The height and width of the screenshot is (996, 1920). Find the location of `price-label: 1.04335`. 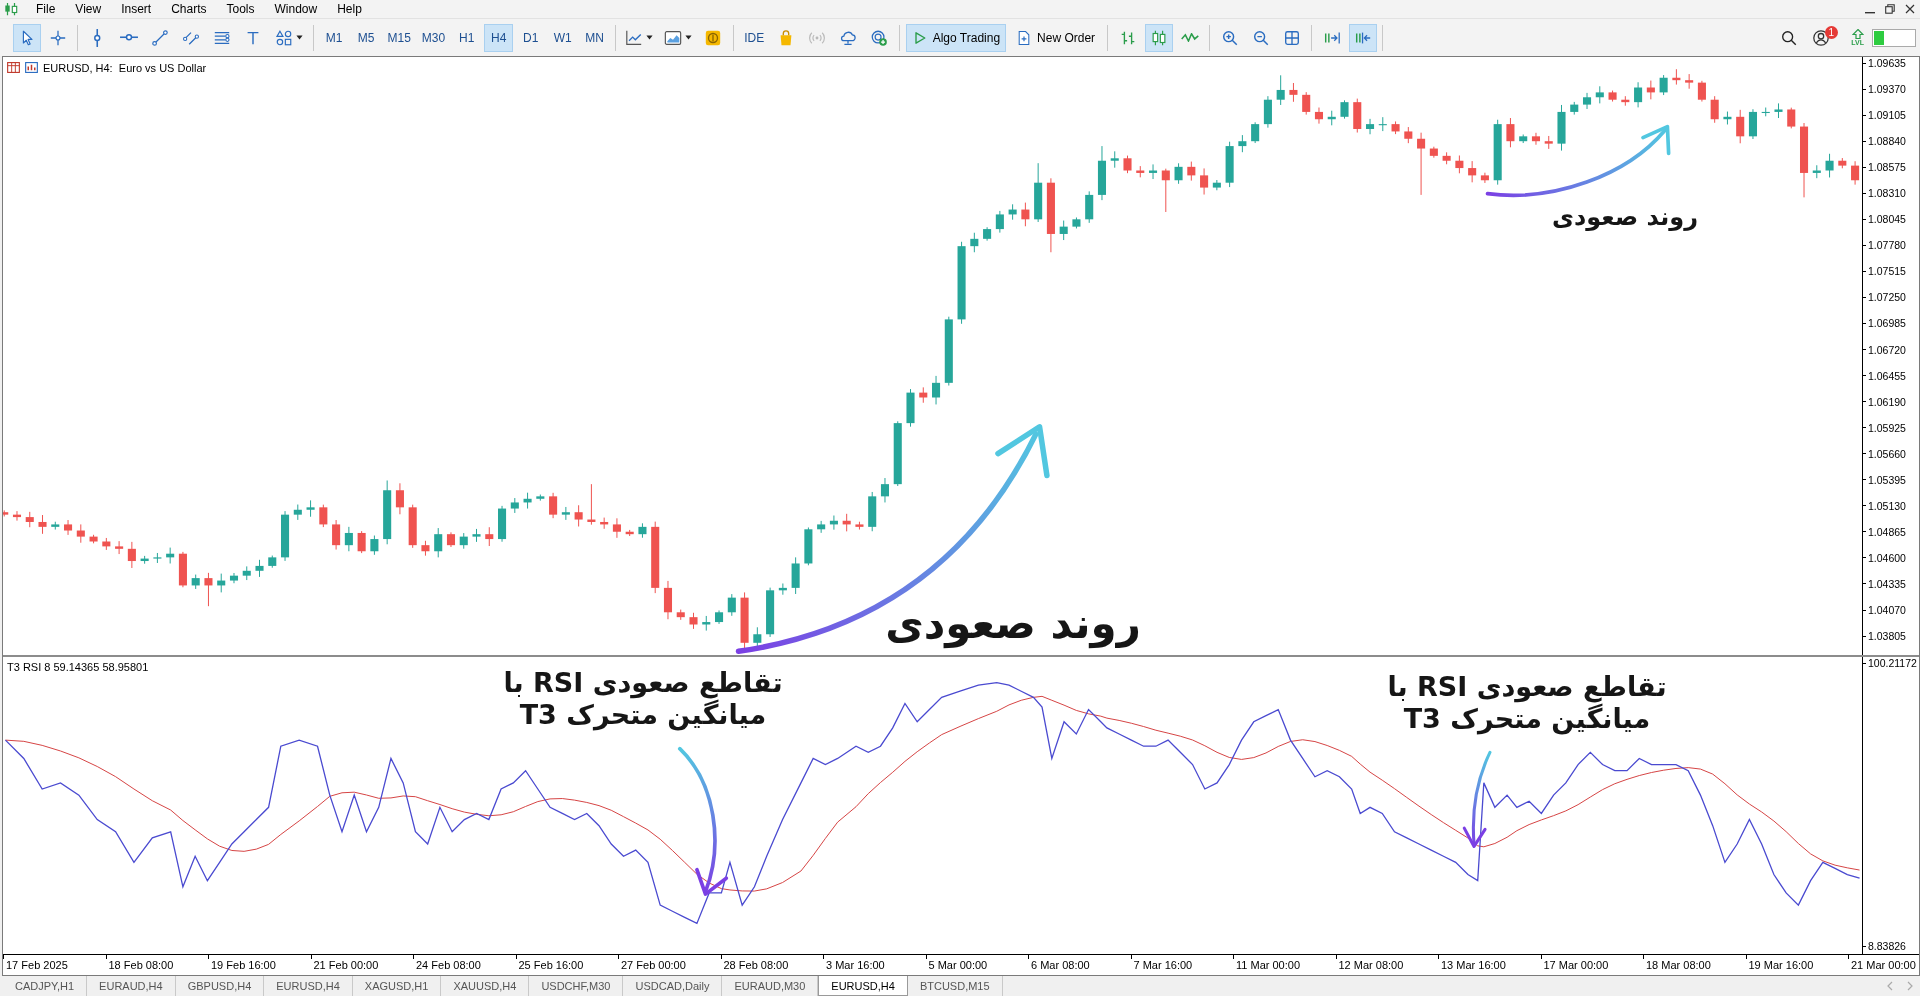

price-label: 1.04335 is located at coordinates (1887, 583).